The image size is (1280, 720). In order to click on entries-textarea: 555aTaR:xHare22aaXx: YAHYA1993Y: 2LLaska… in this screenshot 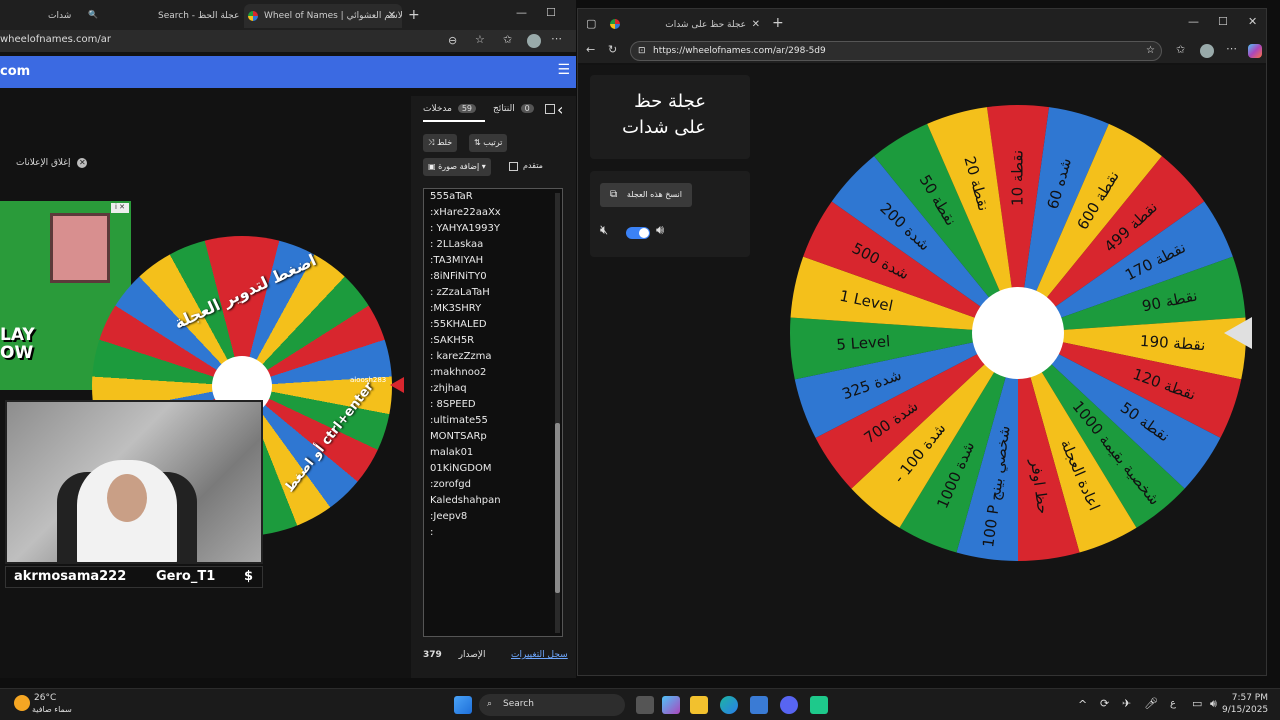, I will do `click(493, 412)`.